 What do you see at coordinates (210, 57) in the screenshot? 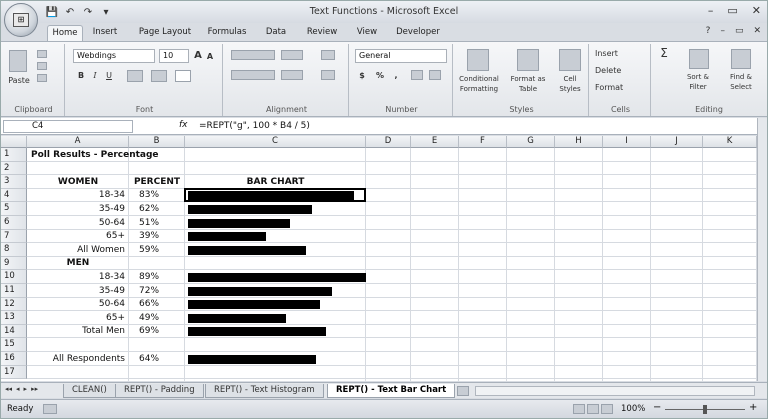
I see `shrink-font-button: A` at bounding box center [210, 57].